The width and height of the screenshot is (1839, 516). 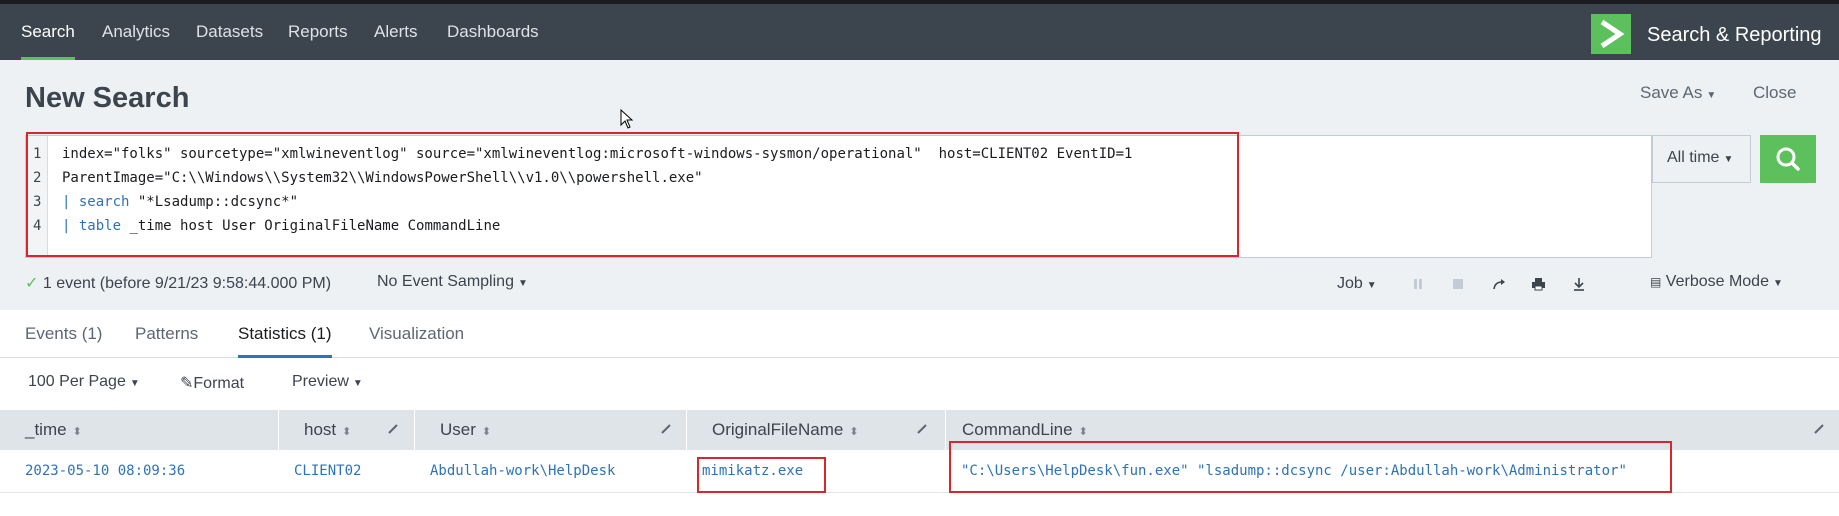 What do you see at coordinates (320, 381) in the screenshot?
I see `preview-label: Preview` at bounding box center [320, 381].